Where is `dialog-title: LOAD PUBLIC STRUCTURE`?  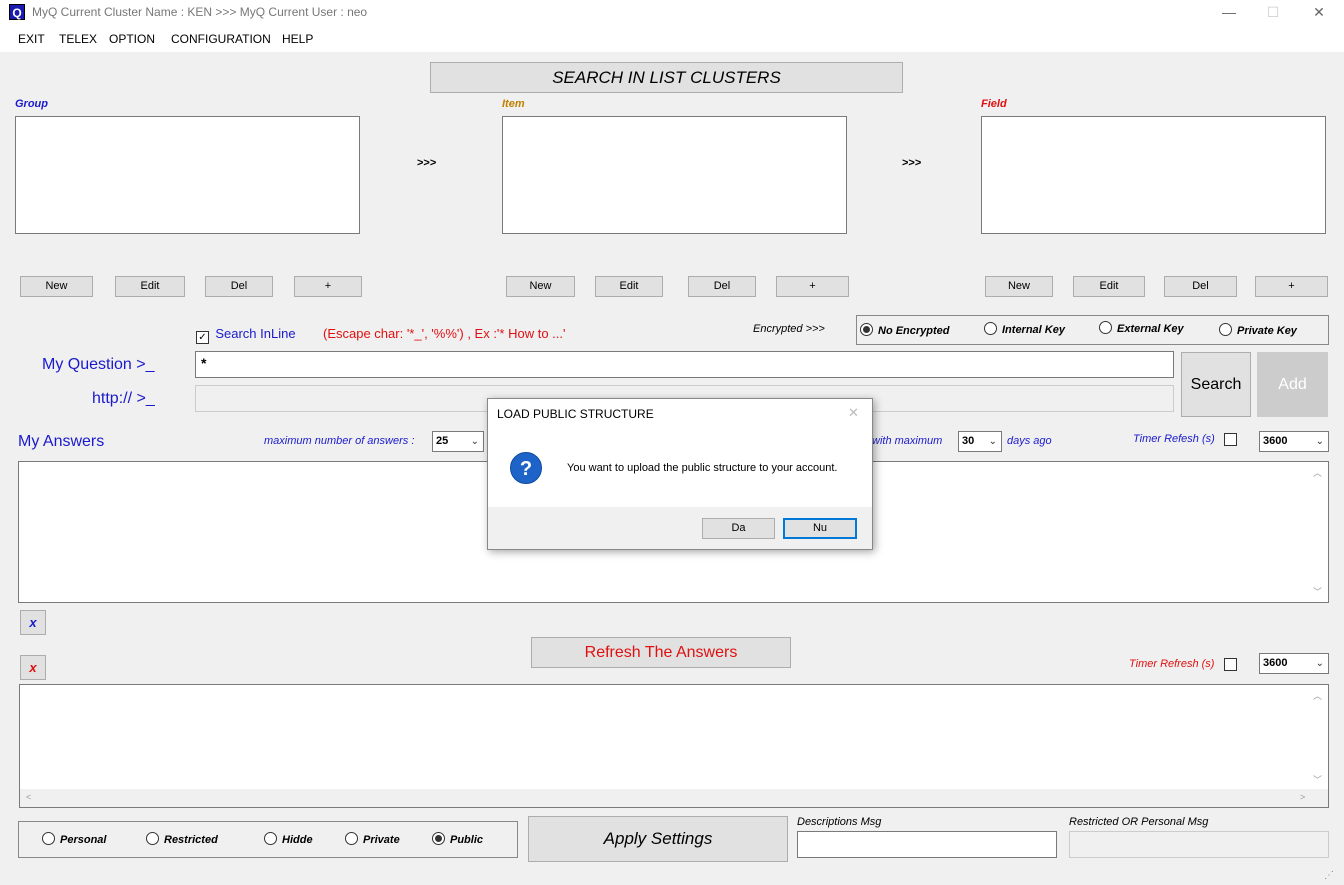 dialog-title: LOAD PUBLIC STRUCTURE is located at coordinates (575, 414).